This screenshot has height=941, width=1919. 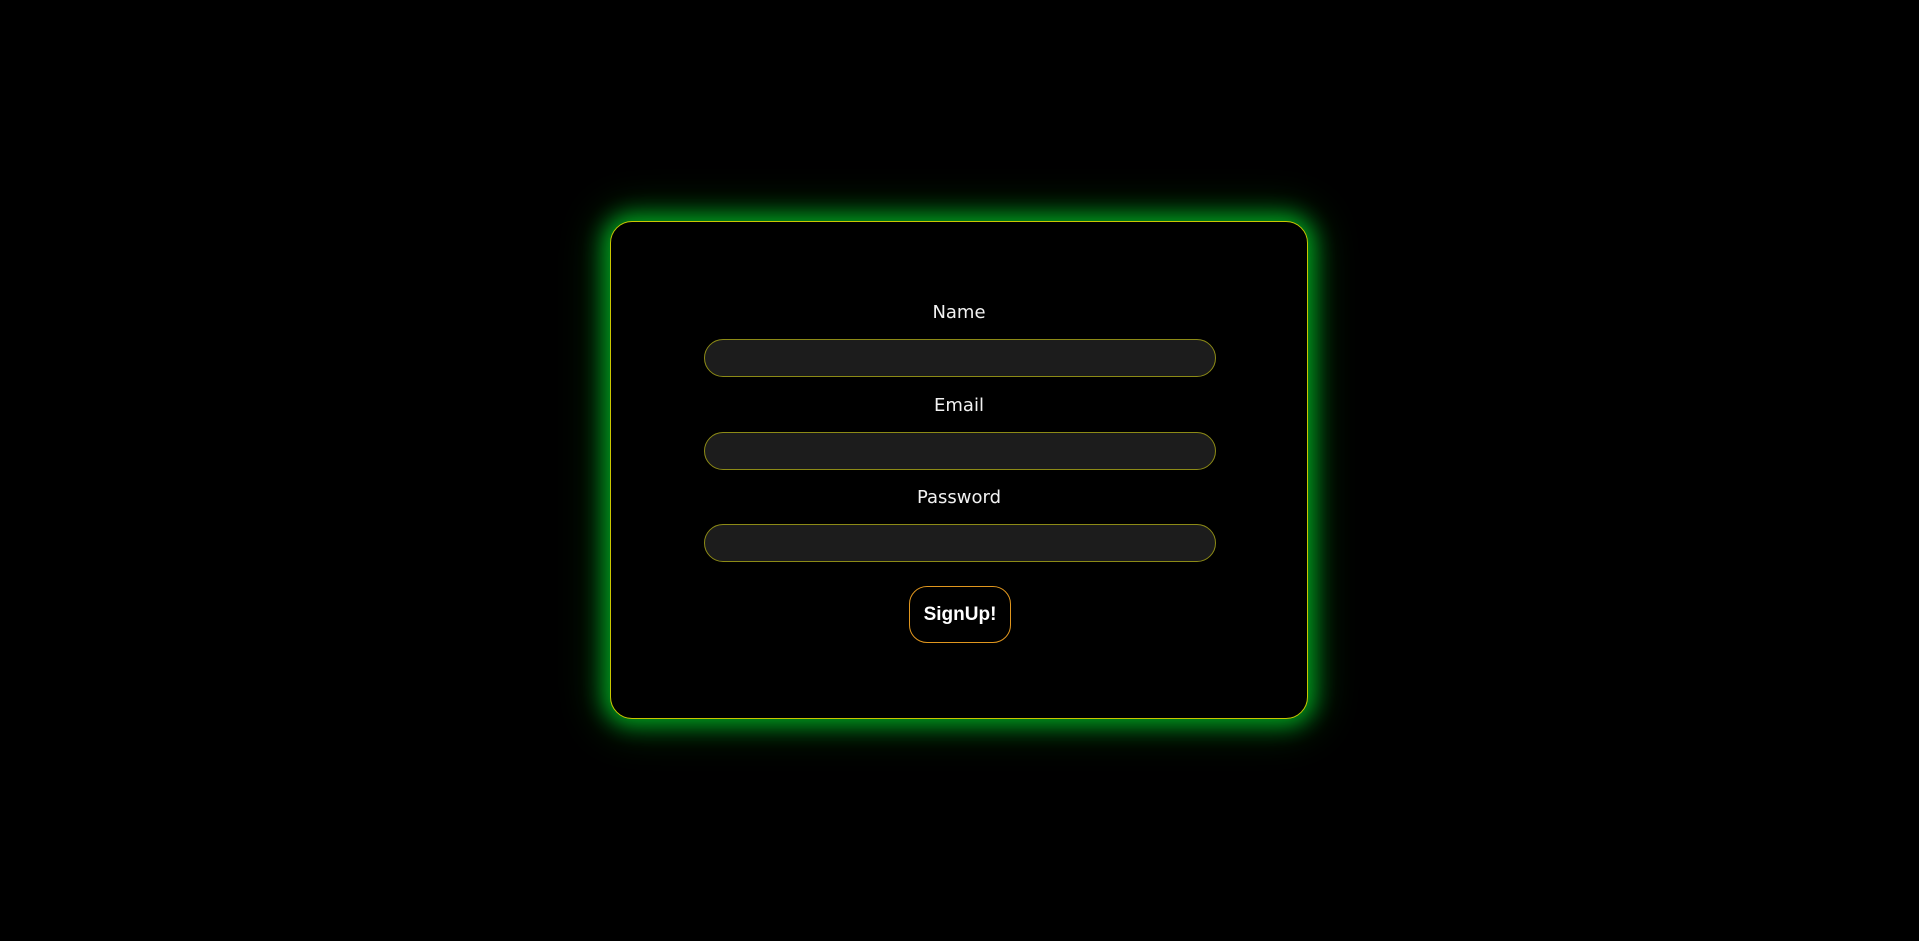 What do you see at coordinates (959, 312) in the screenshot?
I see `name-label: Name` at bounding box center [959, 312].